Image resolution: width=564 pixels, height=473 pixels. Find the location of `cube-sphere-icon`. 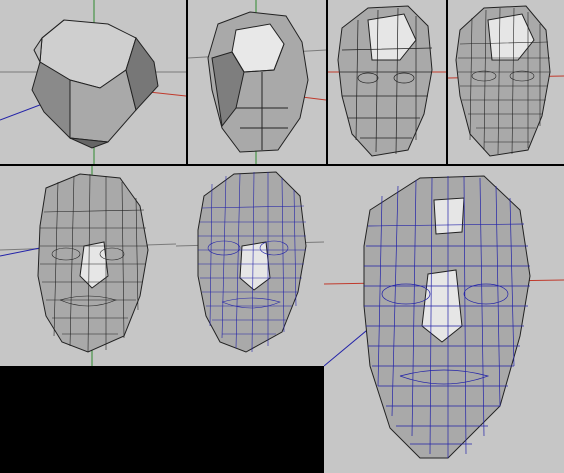

cube-sphere-icon is located at coordinates (93, 82).